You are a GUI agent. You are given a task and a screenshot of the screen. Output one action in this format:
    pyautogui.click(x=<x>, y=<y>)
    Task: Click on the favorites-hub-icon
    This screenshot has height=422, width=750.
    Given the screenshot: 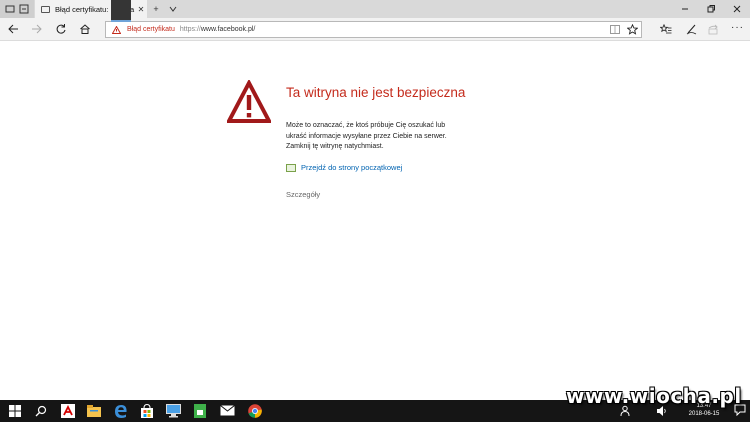 What is the action you would take?
    pyautogui.click(x=666, y=29)
    